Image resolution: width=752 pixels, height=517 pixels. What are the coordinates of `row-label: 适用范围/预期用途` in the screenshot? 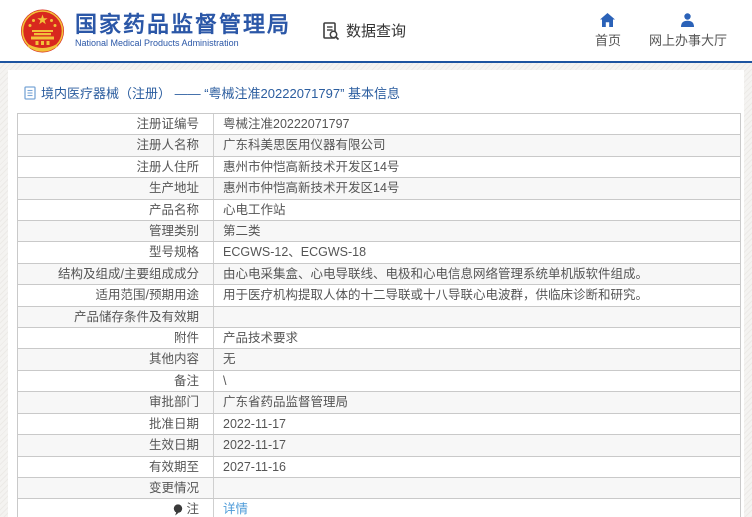 It's located at (116, 295).